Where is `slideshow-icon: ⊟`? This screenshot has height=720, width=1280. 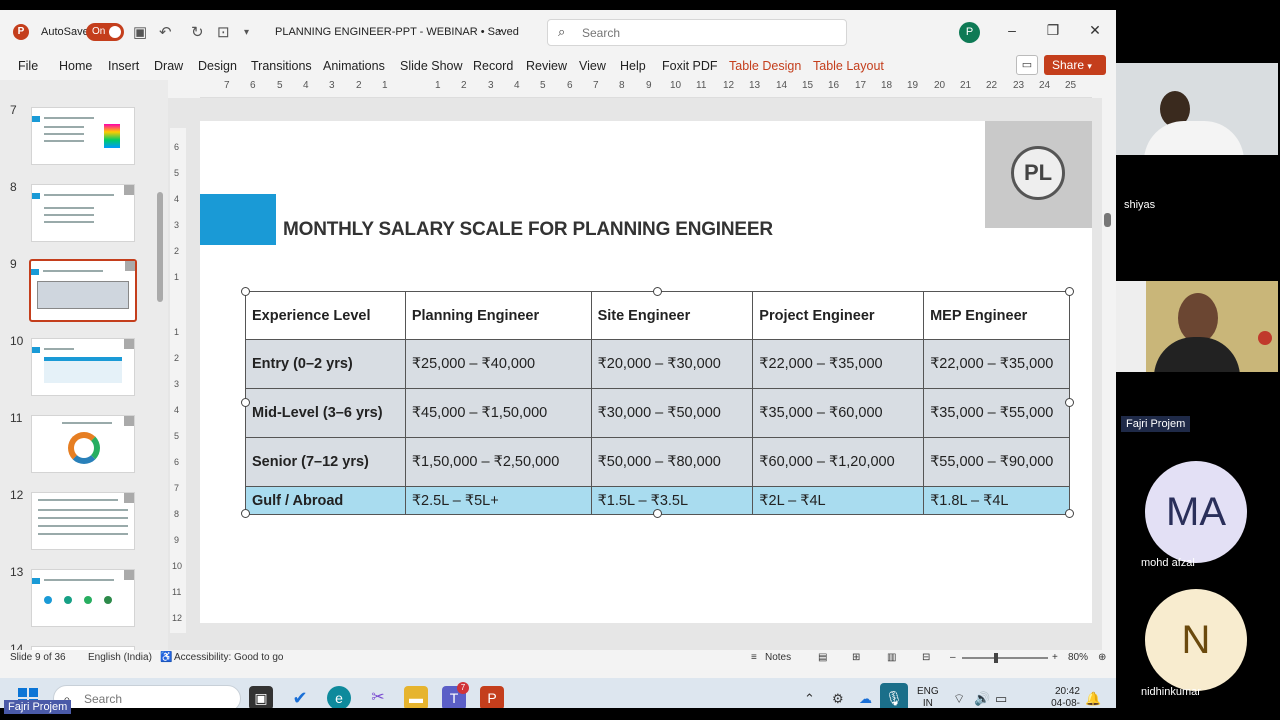 slideshow-icon: ⊟ is located at coordinates (926, 657).